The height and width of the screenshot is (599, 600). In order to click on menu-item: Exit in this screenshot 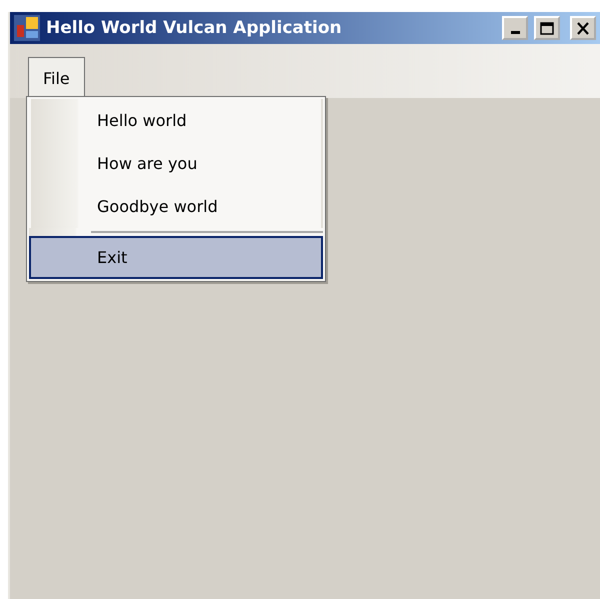, I will do `click(176, 257)`.